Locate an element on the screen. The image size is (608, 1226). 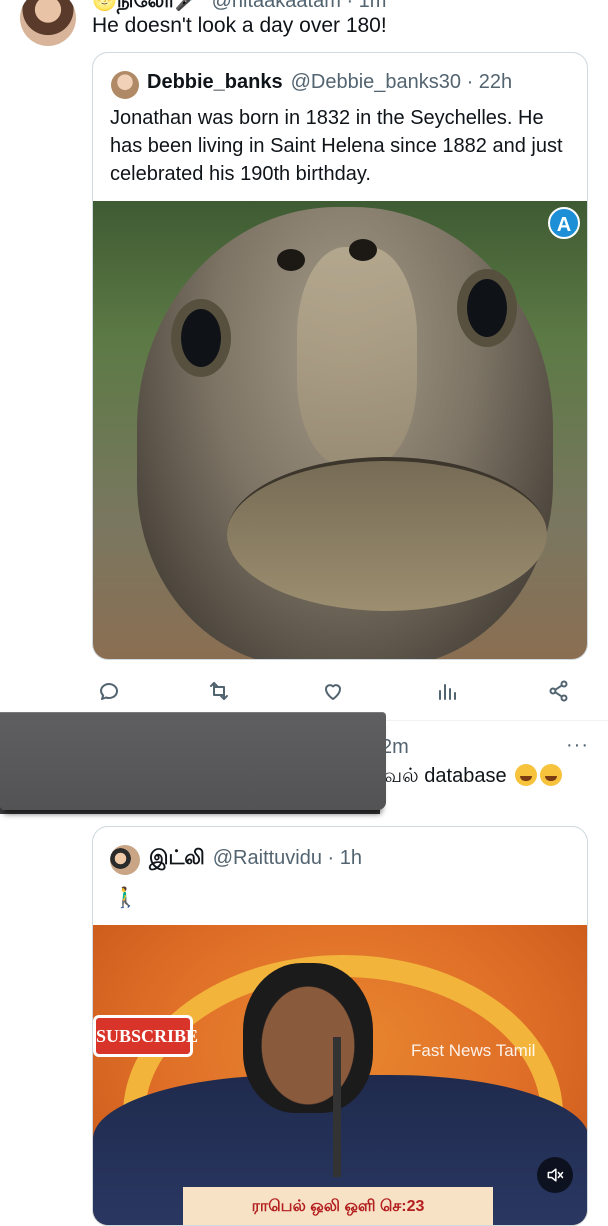
tweet-text: He doesn't look a day over 180! is located at coordinates (239, 25).